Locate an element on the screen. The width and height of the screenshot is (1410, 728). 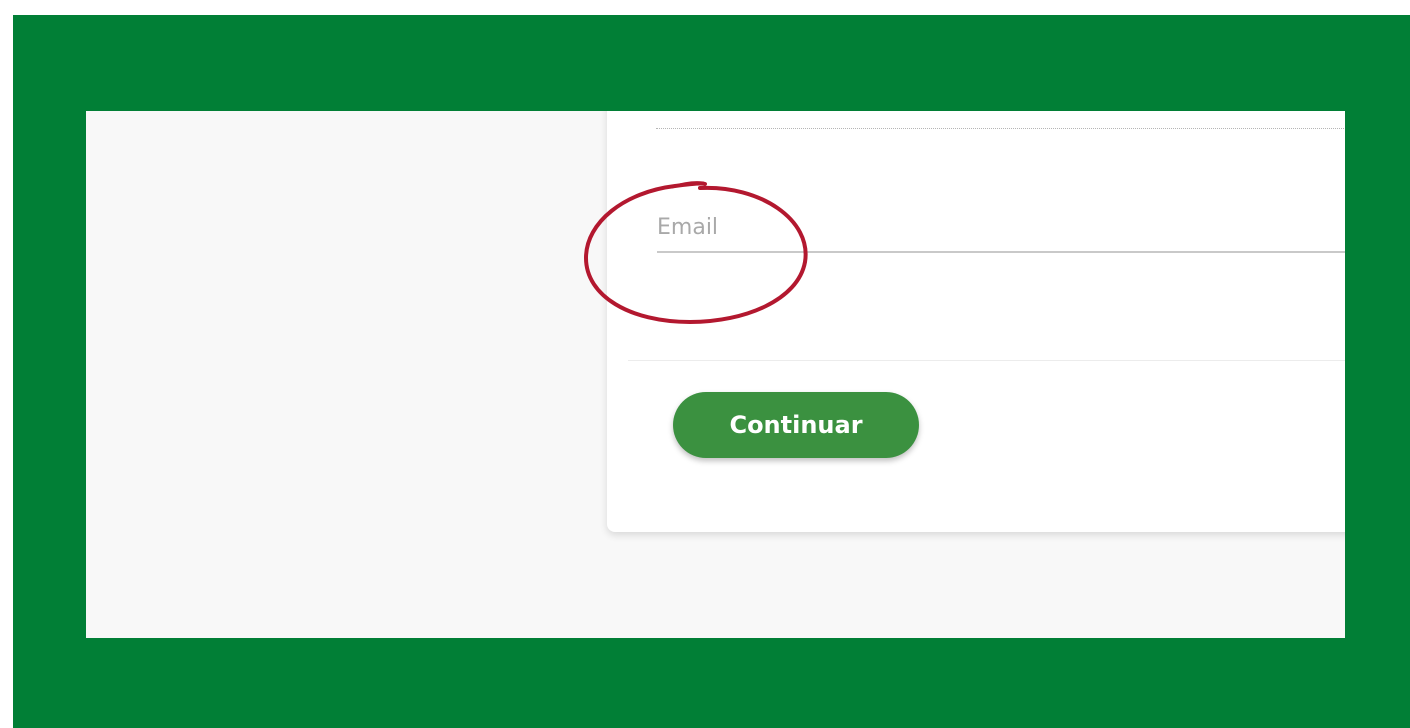
previous-field-underline is located at coordinates (1000, 128).